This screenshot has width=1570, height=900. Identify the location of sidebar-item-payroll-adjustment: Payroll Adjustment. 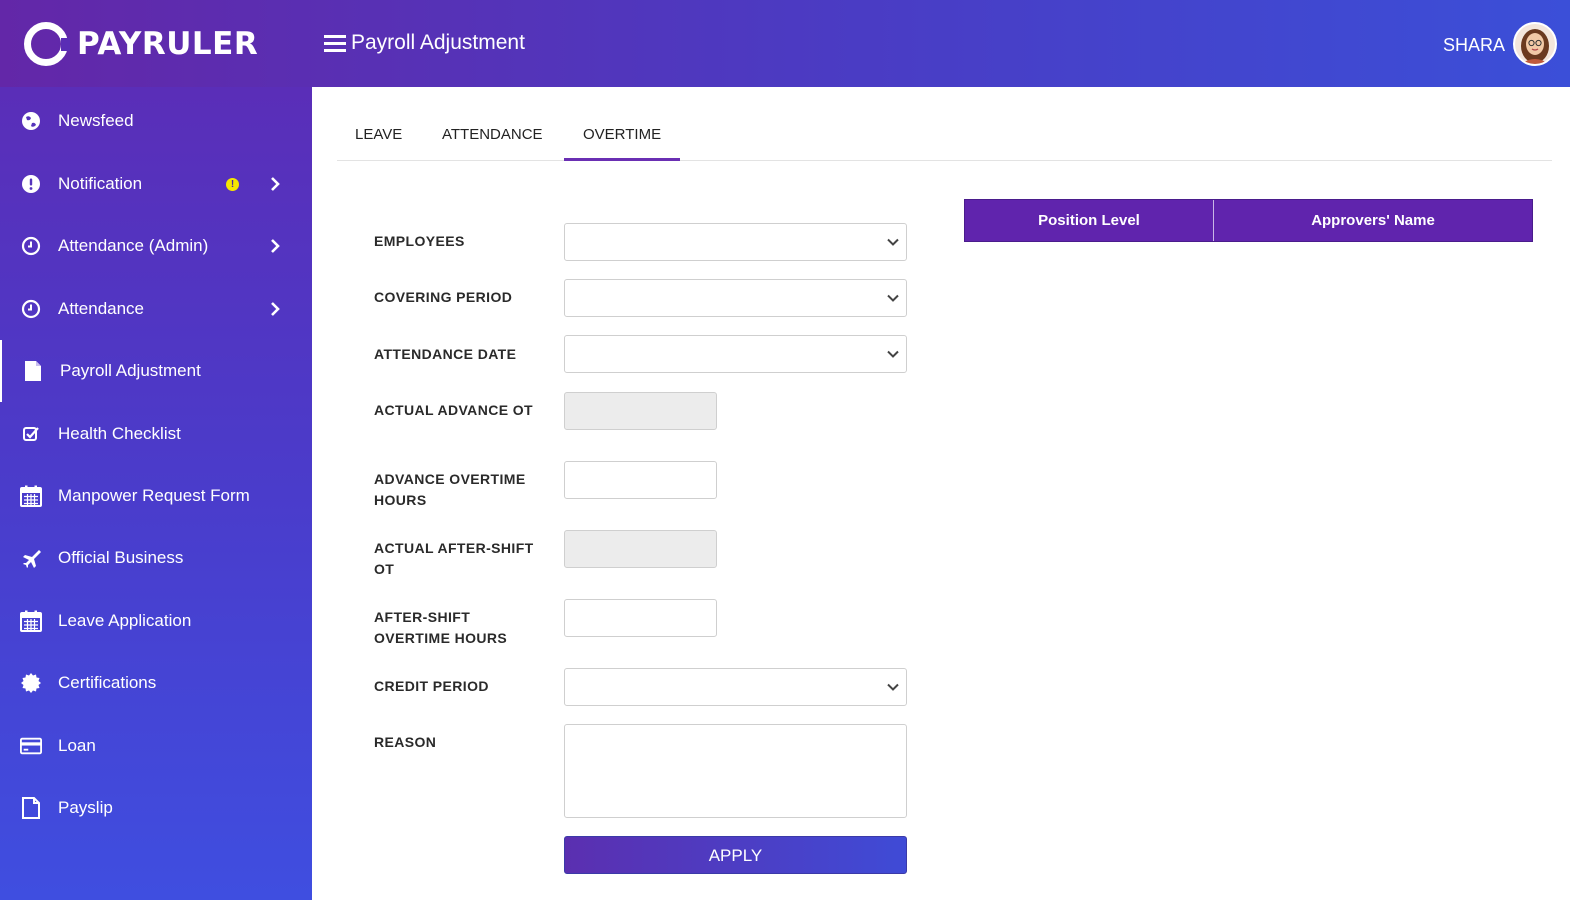
(156, 371).